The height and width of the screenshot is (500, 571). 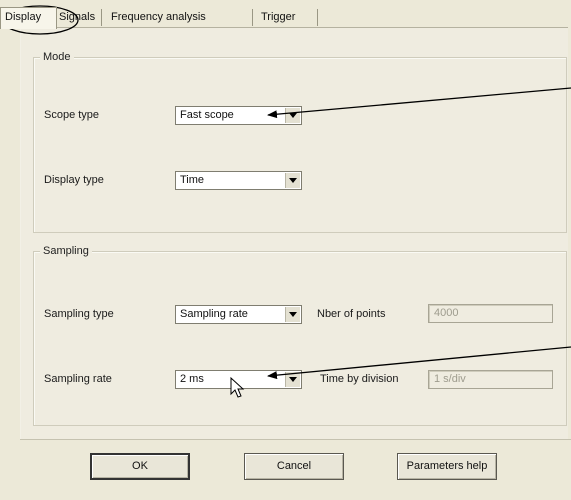 I want to click on tab-frequency-analysis: Frequency analysis, so click(x=177, y=17).